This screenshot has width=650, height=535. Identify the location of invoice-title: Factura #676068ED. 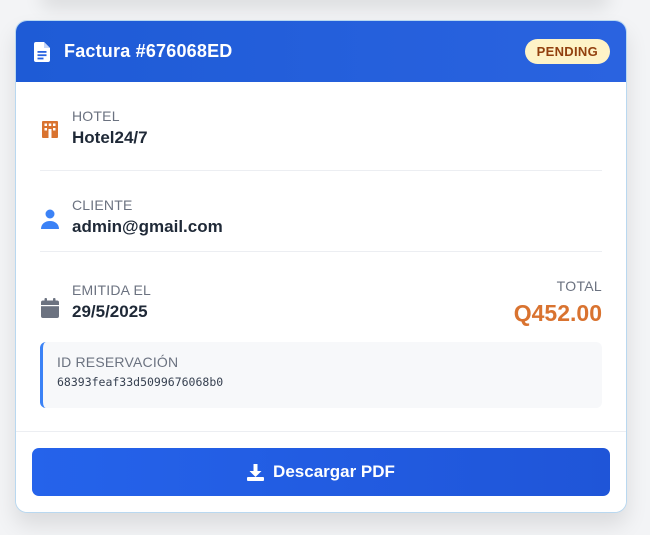
(148, 51).